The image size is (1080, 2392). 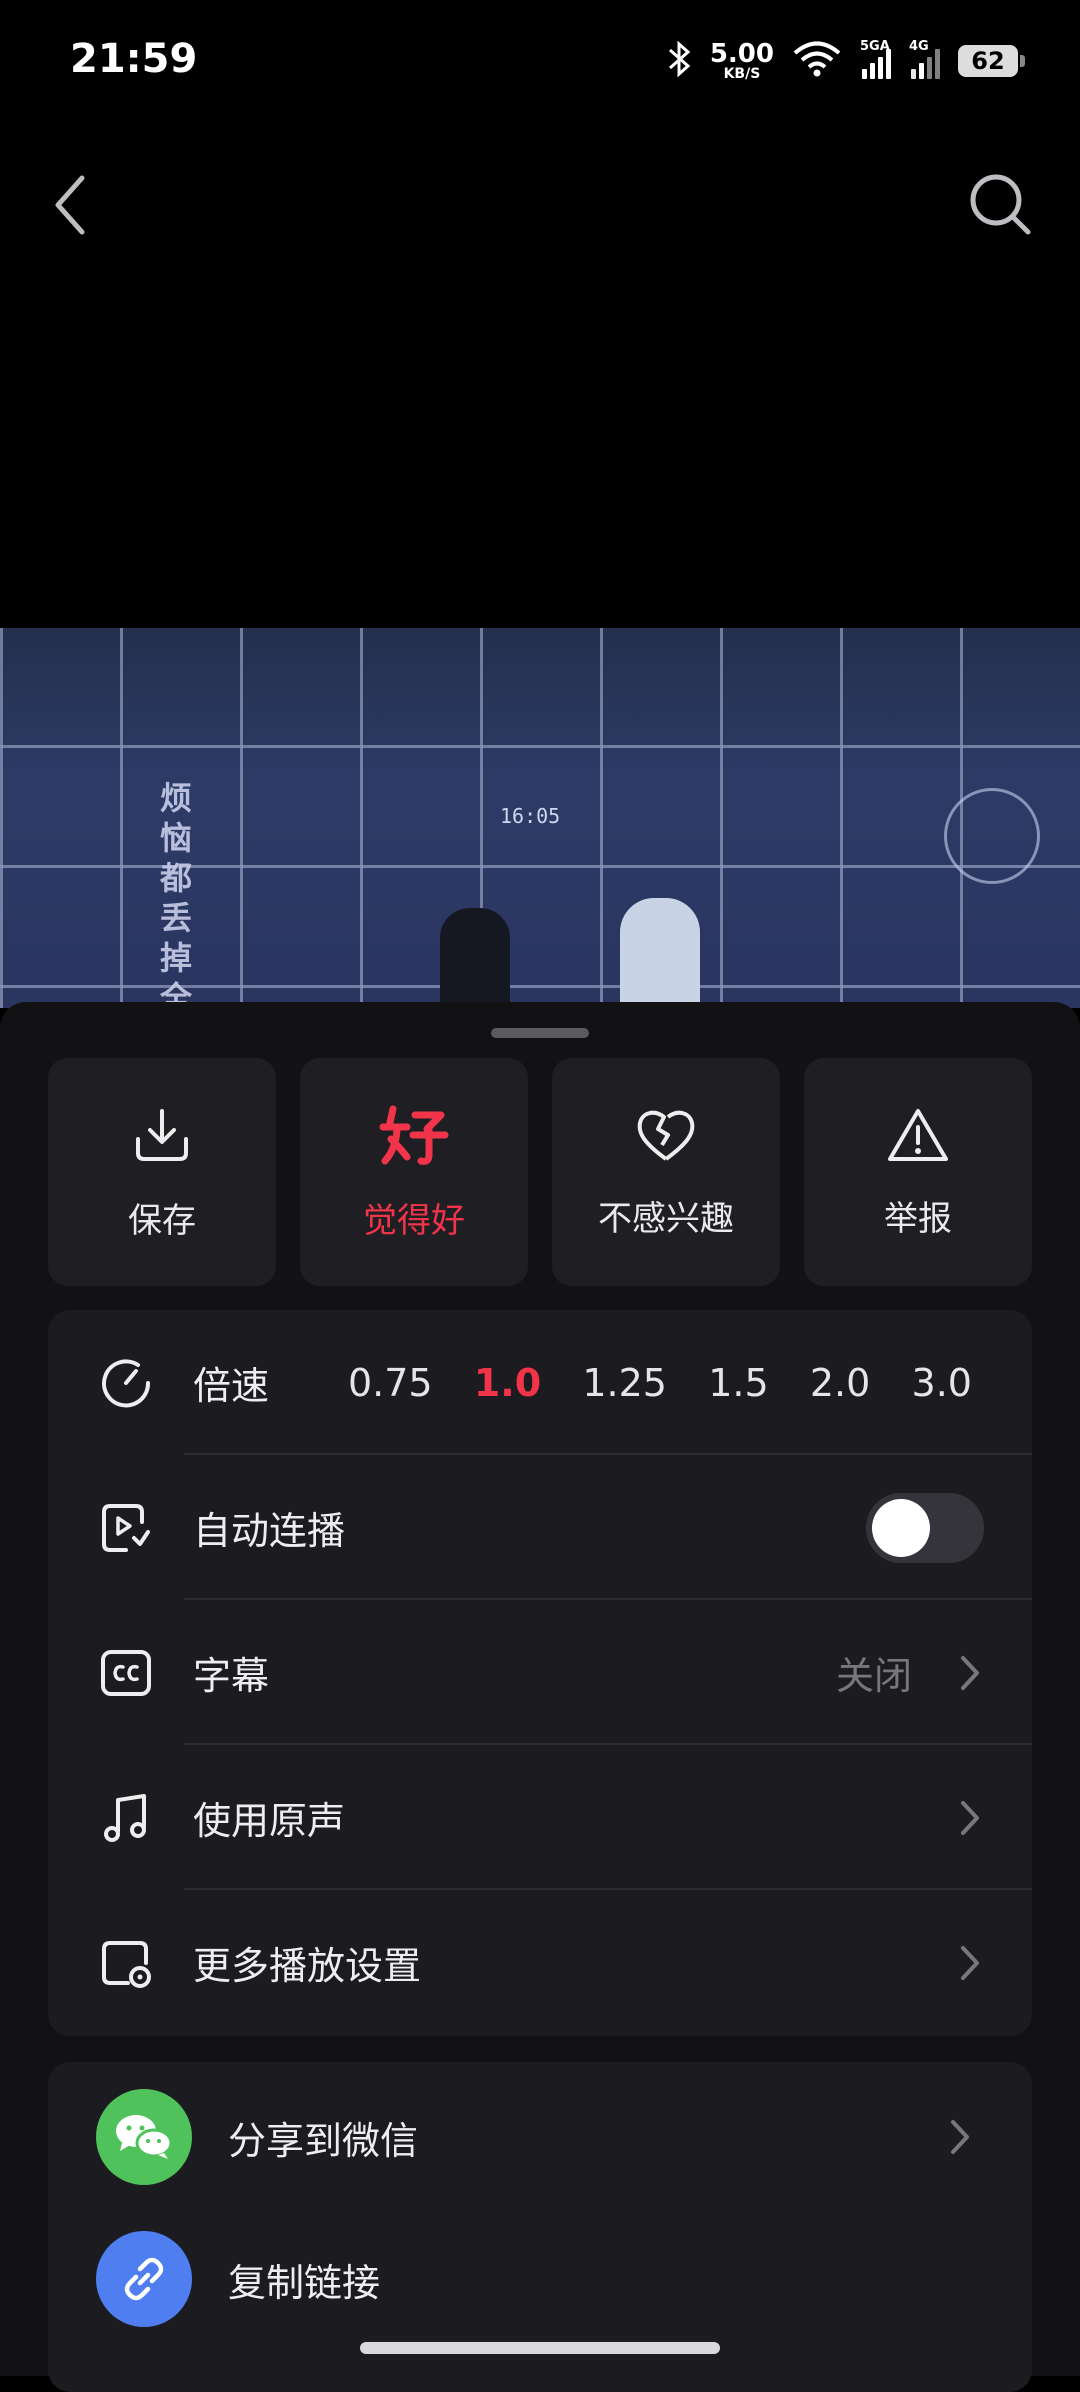 I want to click on network-speed: 5.00 KB/S, so click(x=741, y=60).